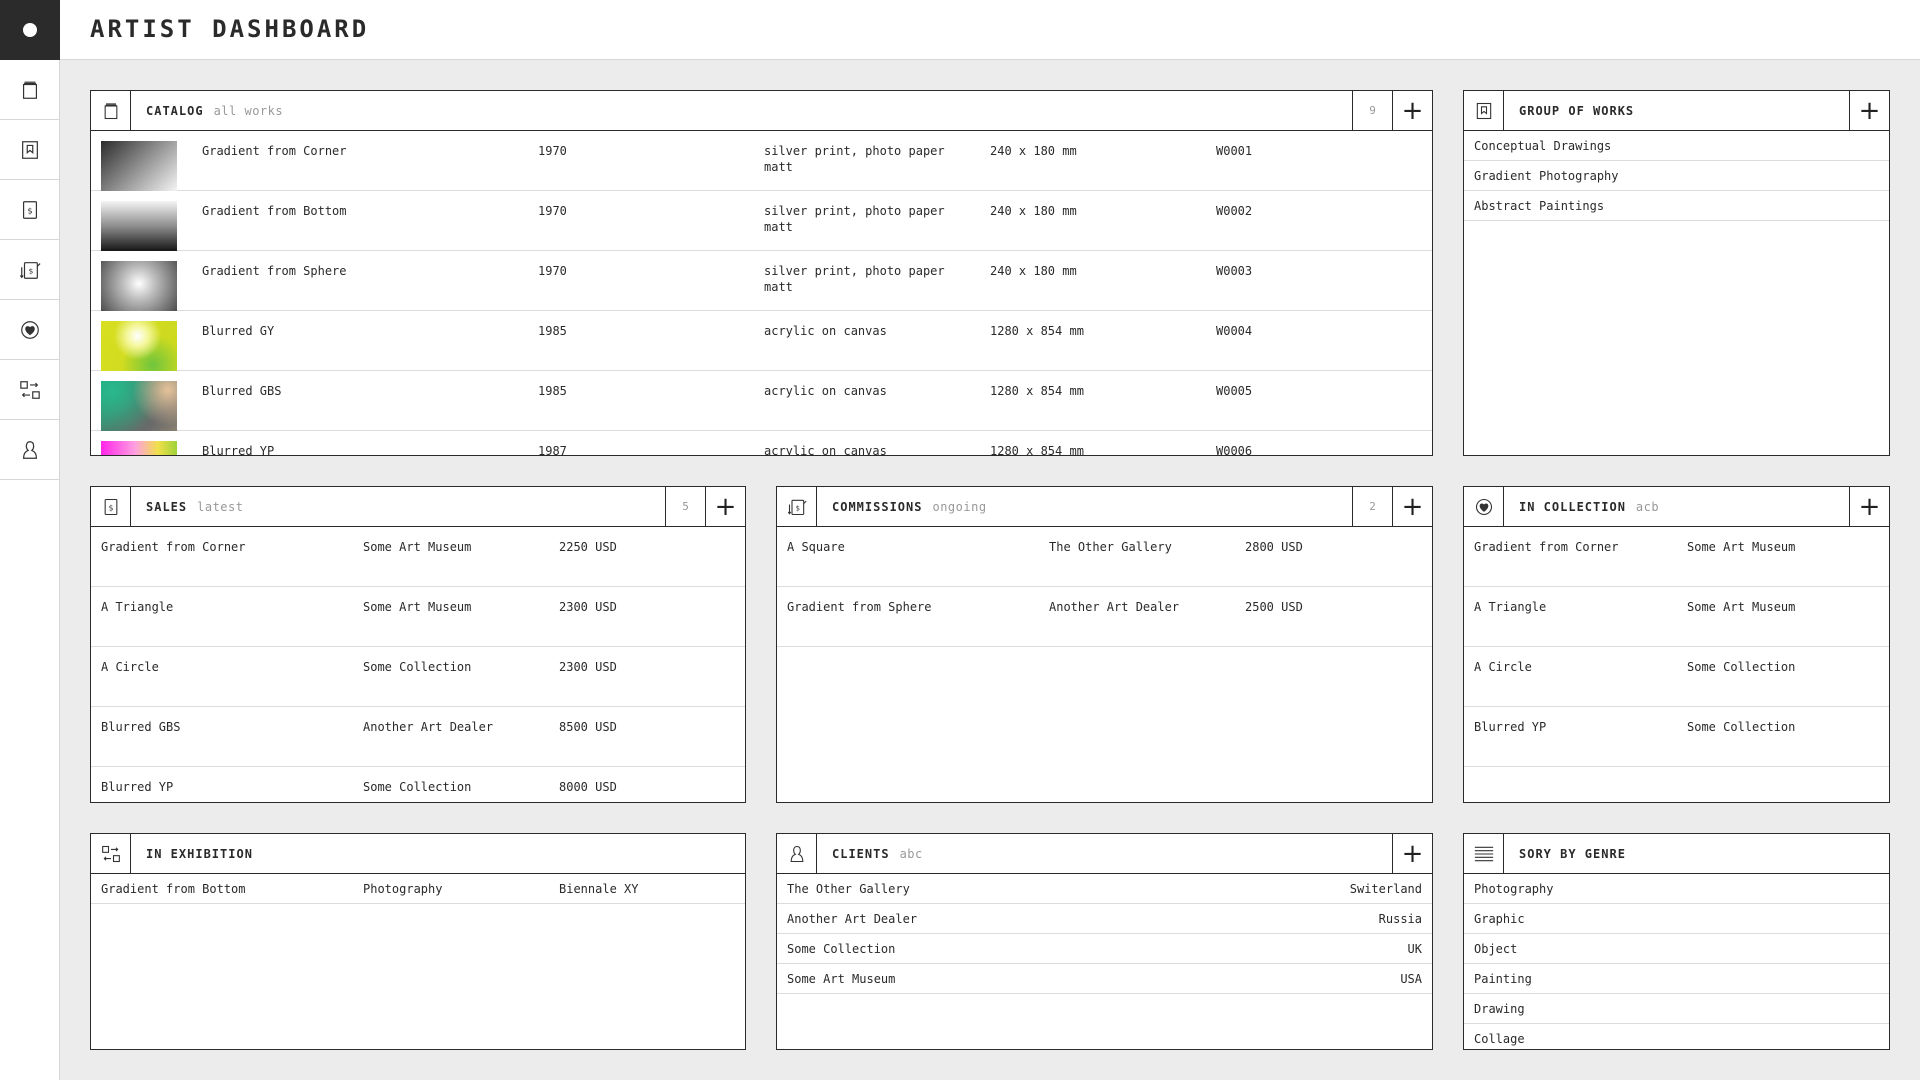  Describe the element at coordinates (1676, 889) in the screenshot. I see `list-item: Photography` at that location.